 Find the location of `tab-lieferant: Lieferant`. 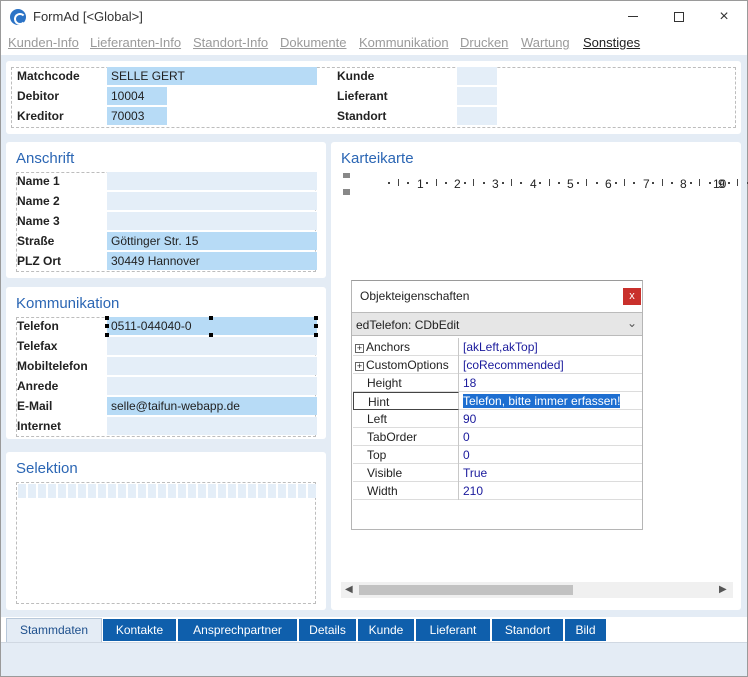

tab-lieferant: Lieferant is located at coordinates (453, 630).